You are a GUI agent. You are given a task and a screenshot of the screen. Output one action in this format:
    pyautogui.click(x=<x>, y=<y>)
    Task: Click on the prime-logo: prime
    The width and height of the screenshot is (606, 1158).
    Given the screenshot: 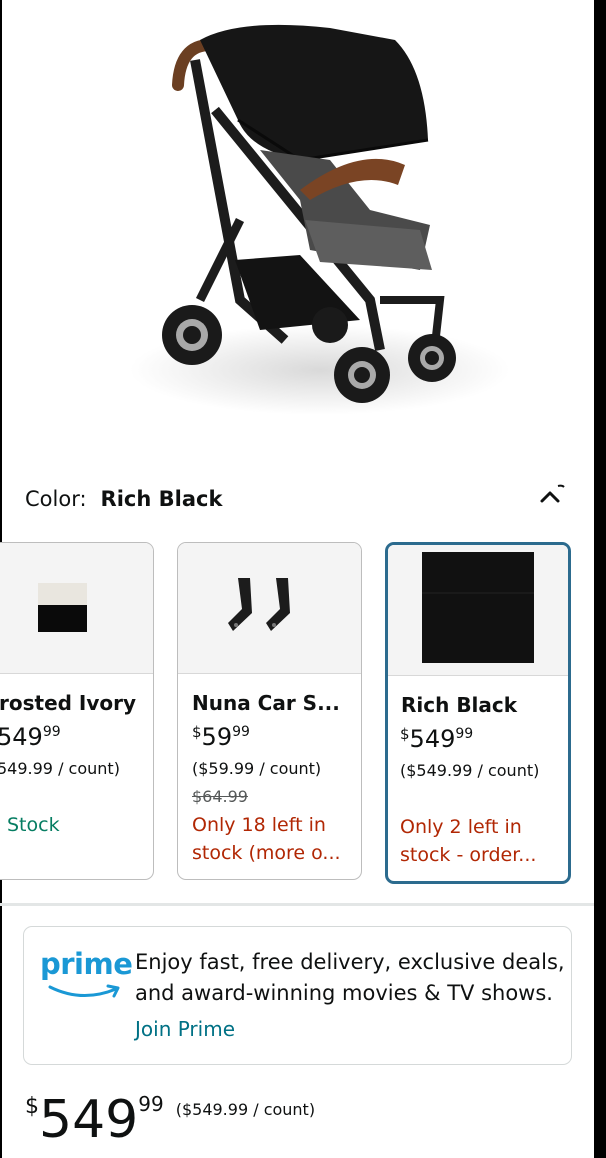 What is the action you would take?
    pyautogui.click(x=86, y=972)
    